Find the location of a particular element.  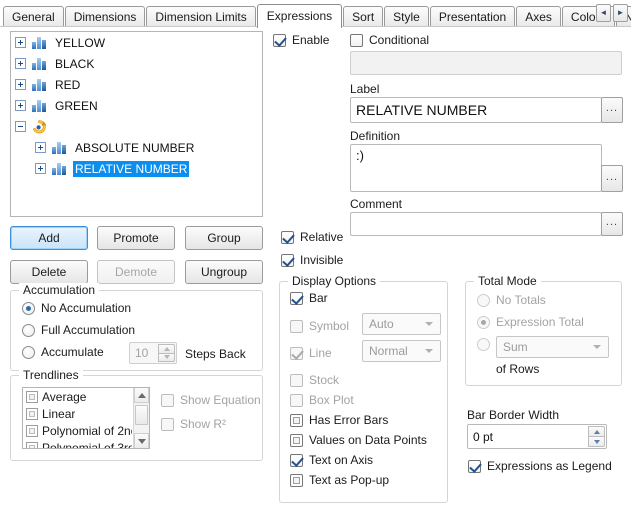

expressions-as-legend-checkbox: Expressions as Legend is located at coordinates (540, 466).